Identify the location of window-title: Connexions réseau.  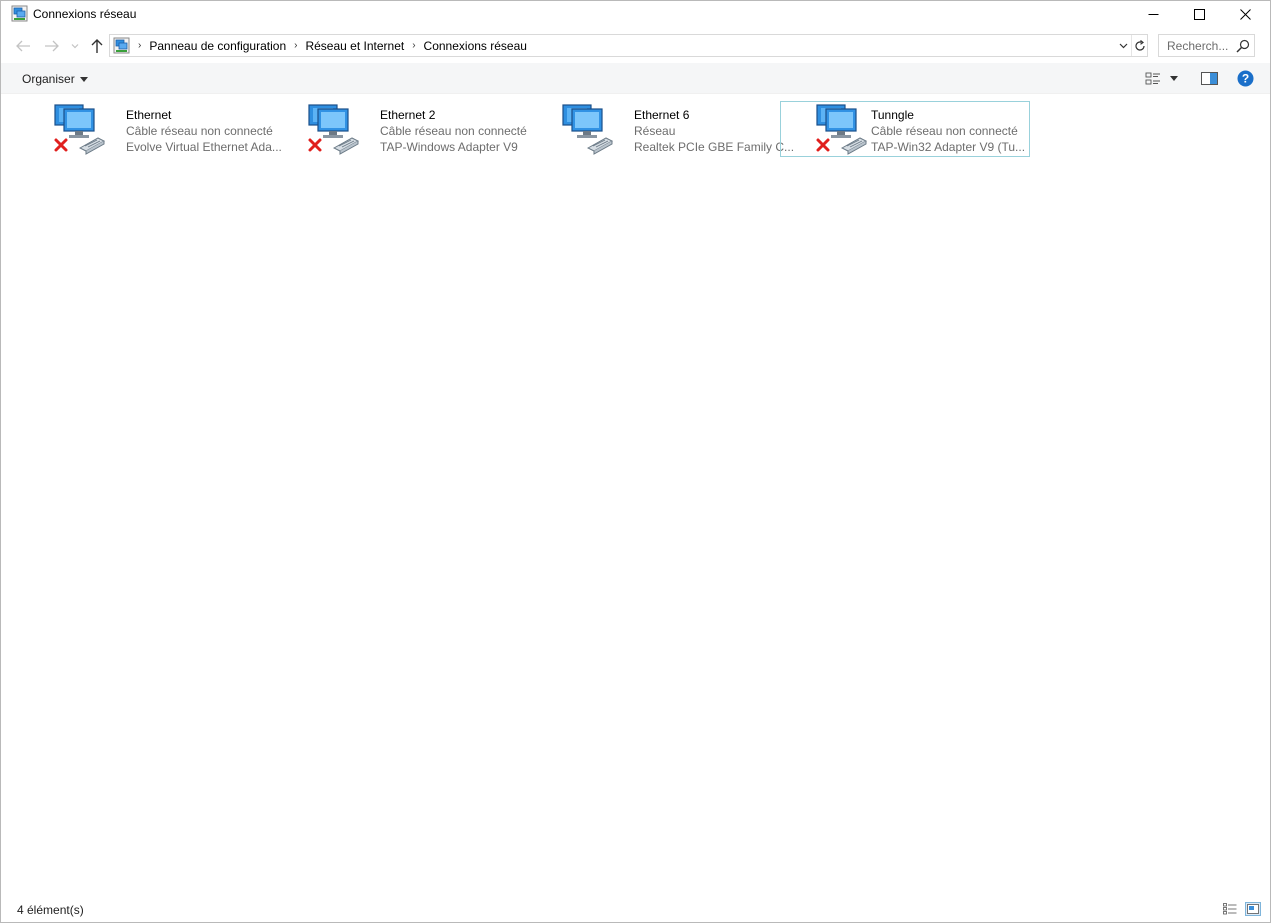
(85, 14).